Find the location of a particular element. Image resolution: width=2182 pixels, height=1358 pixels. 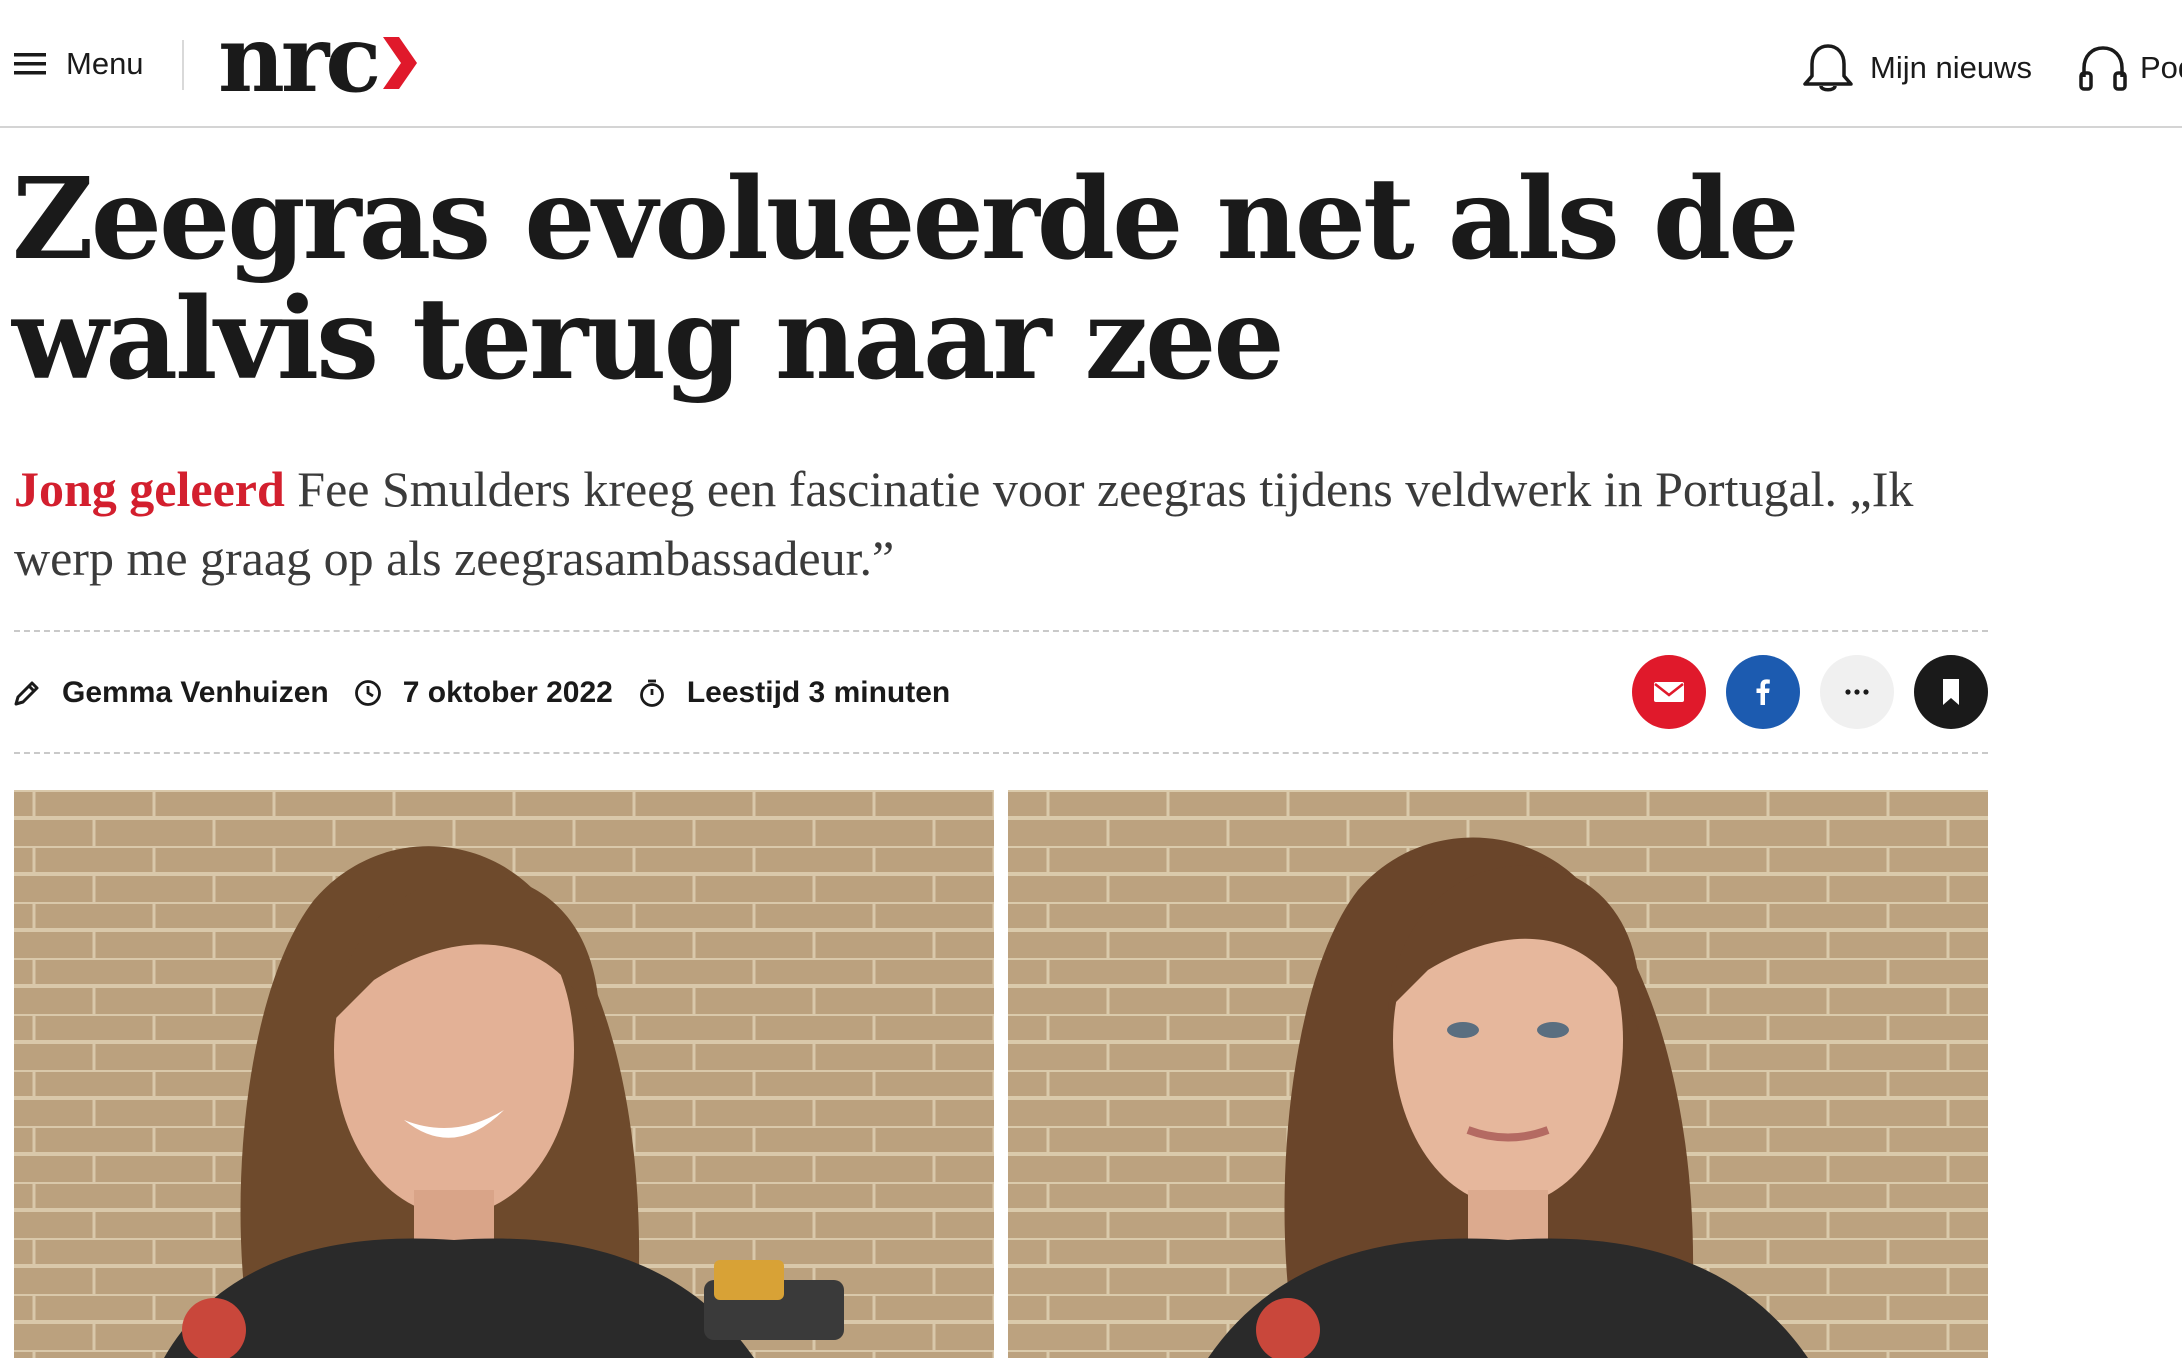

share-more-button is located at coordinates (1857, 692).